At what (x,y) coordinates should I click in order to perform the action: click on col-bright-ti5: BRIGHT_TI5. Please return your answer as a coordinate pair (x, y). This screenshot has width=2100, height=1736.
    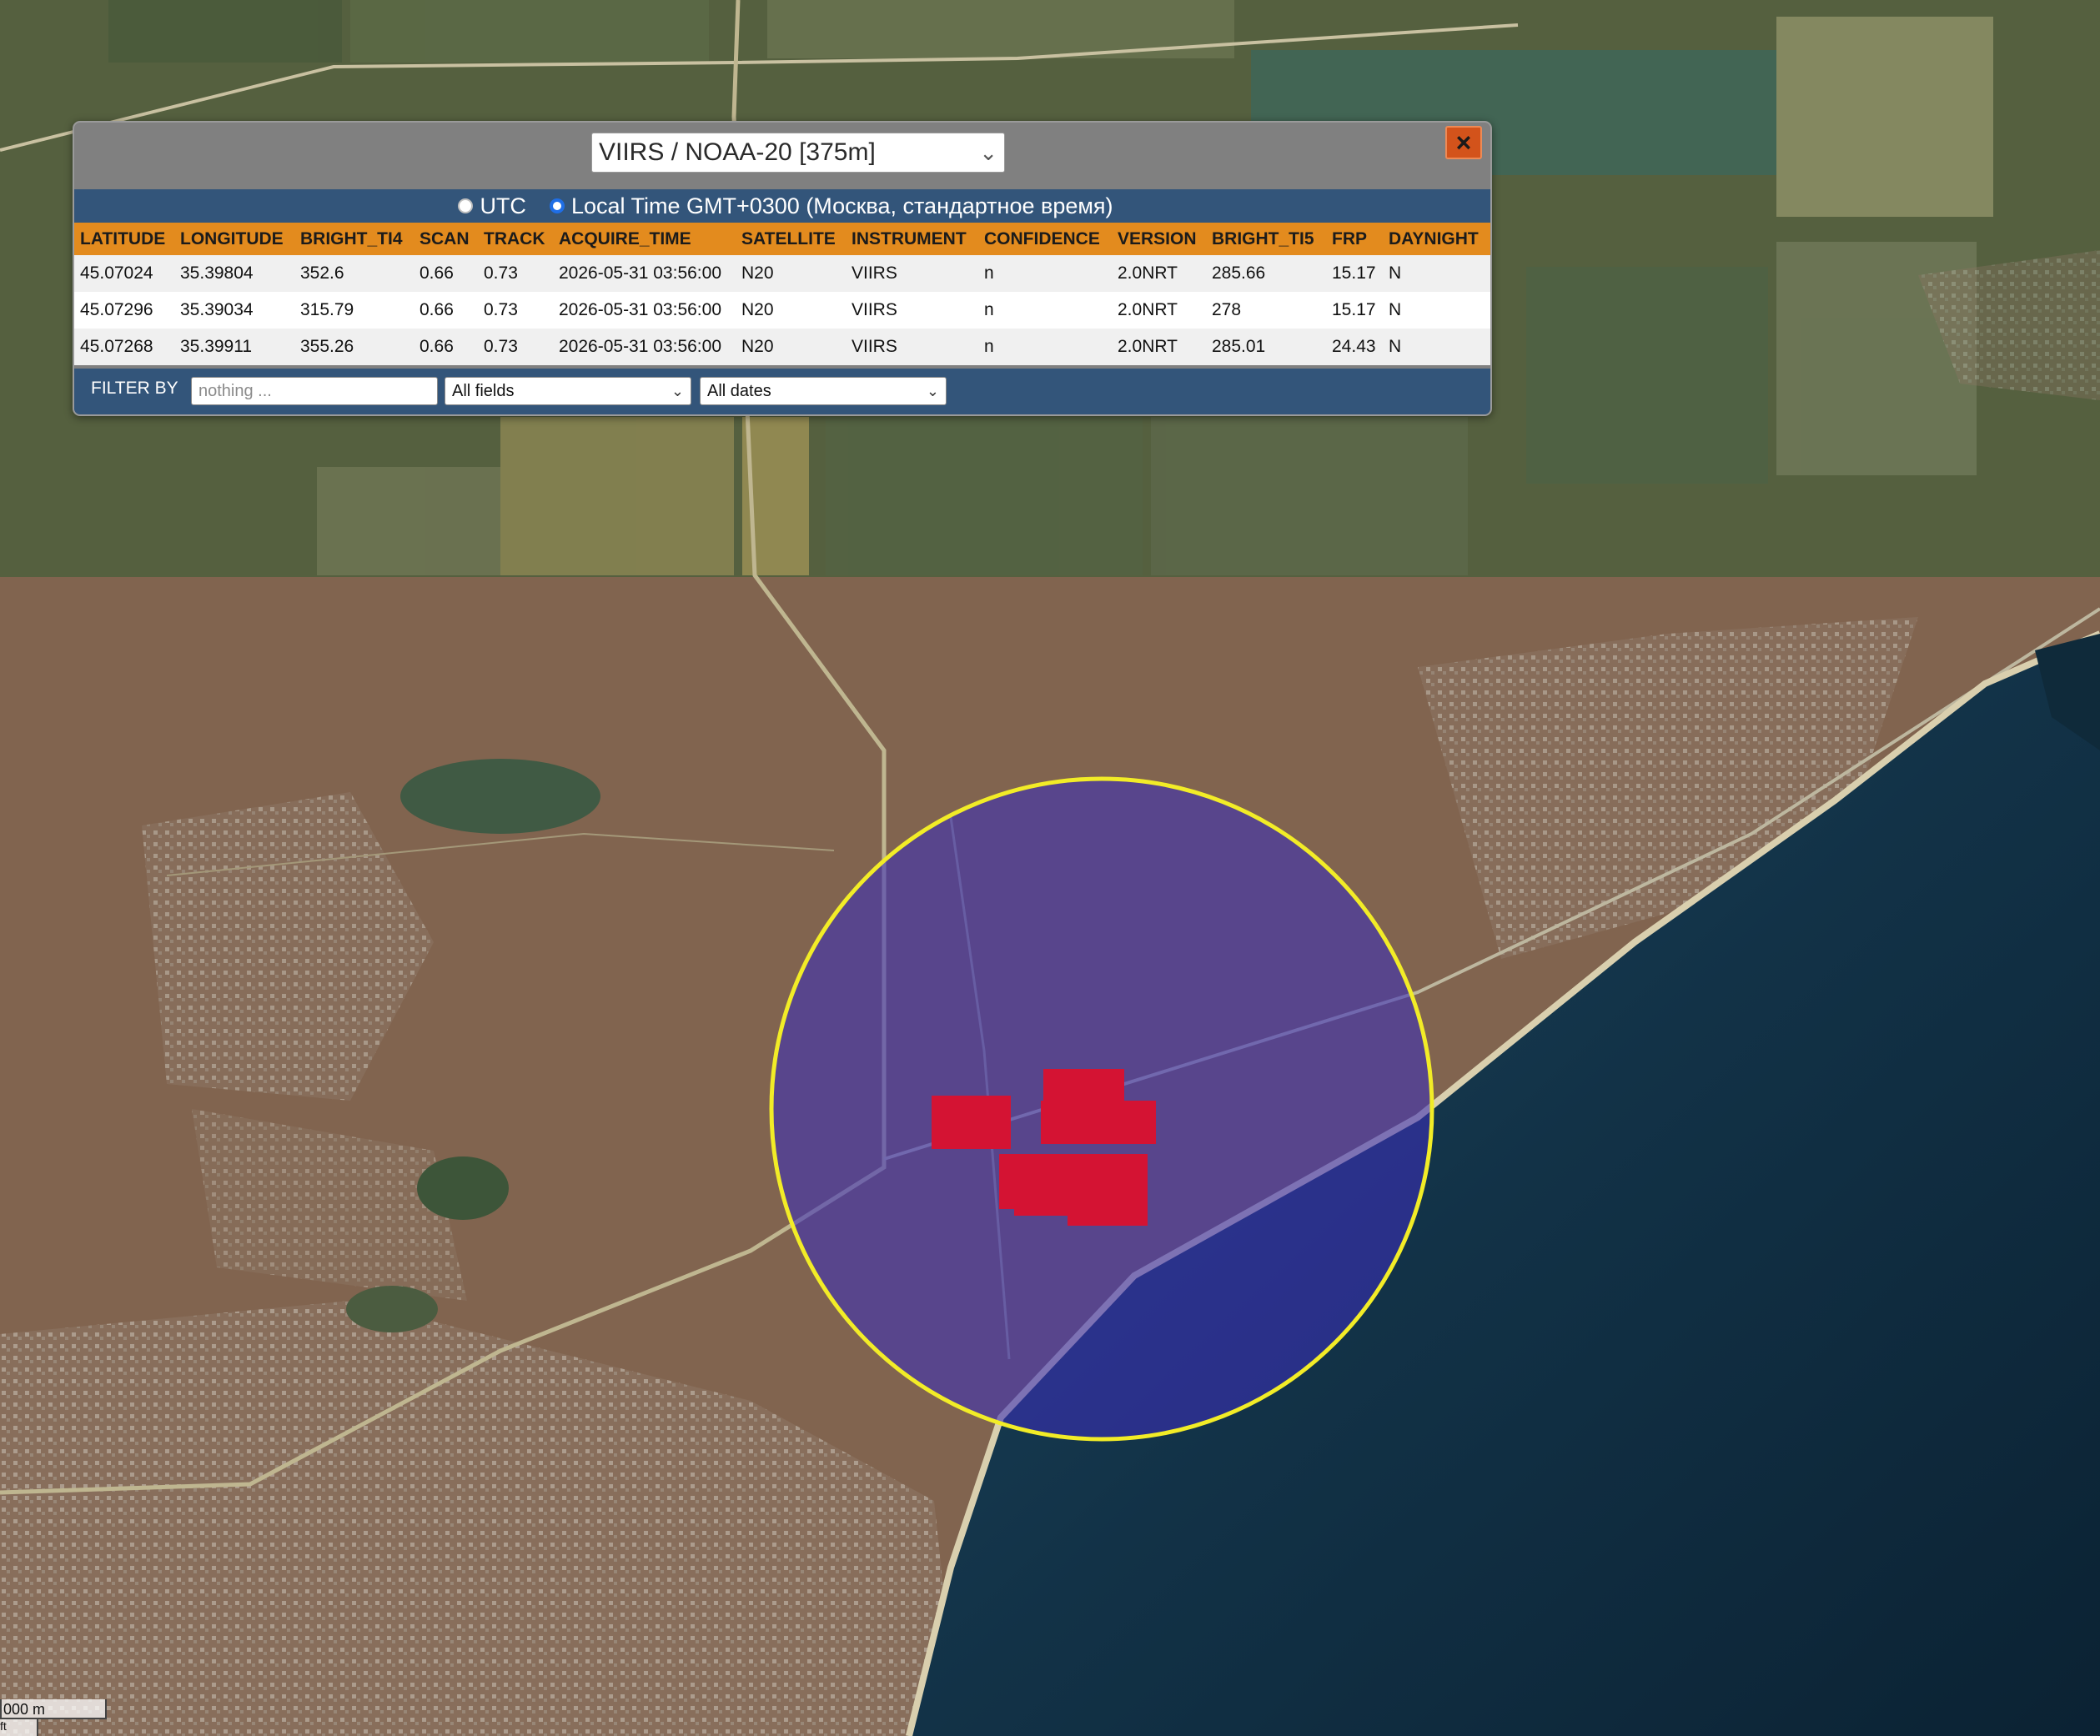
    Looking at the image, I should click on (1266, 239).